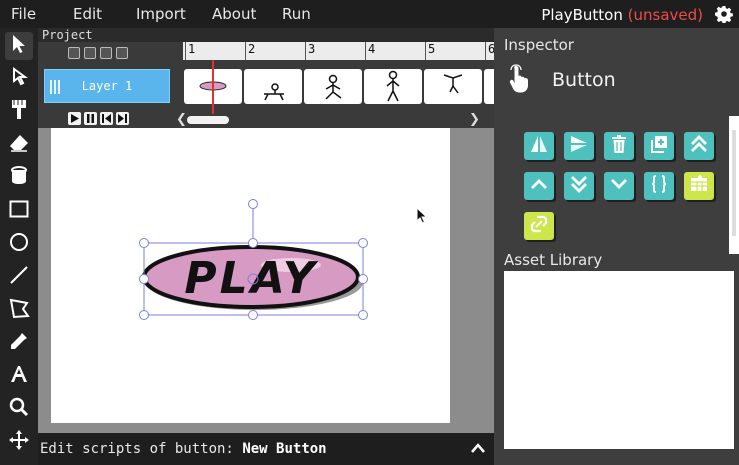 The height and width of the screenshot is (465, 739). I want to click on send-to-back-button, so click(579, 186).